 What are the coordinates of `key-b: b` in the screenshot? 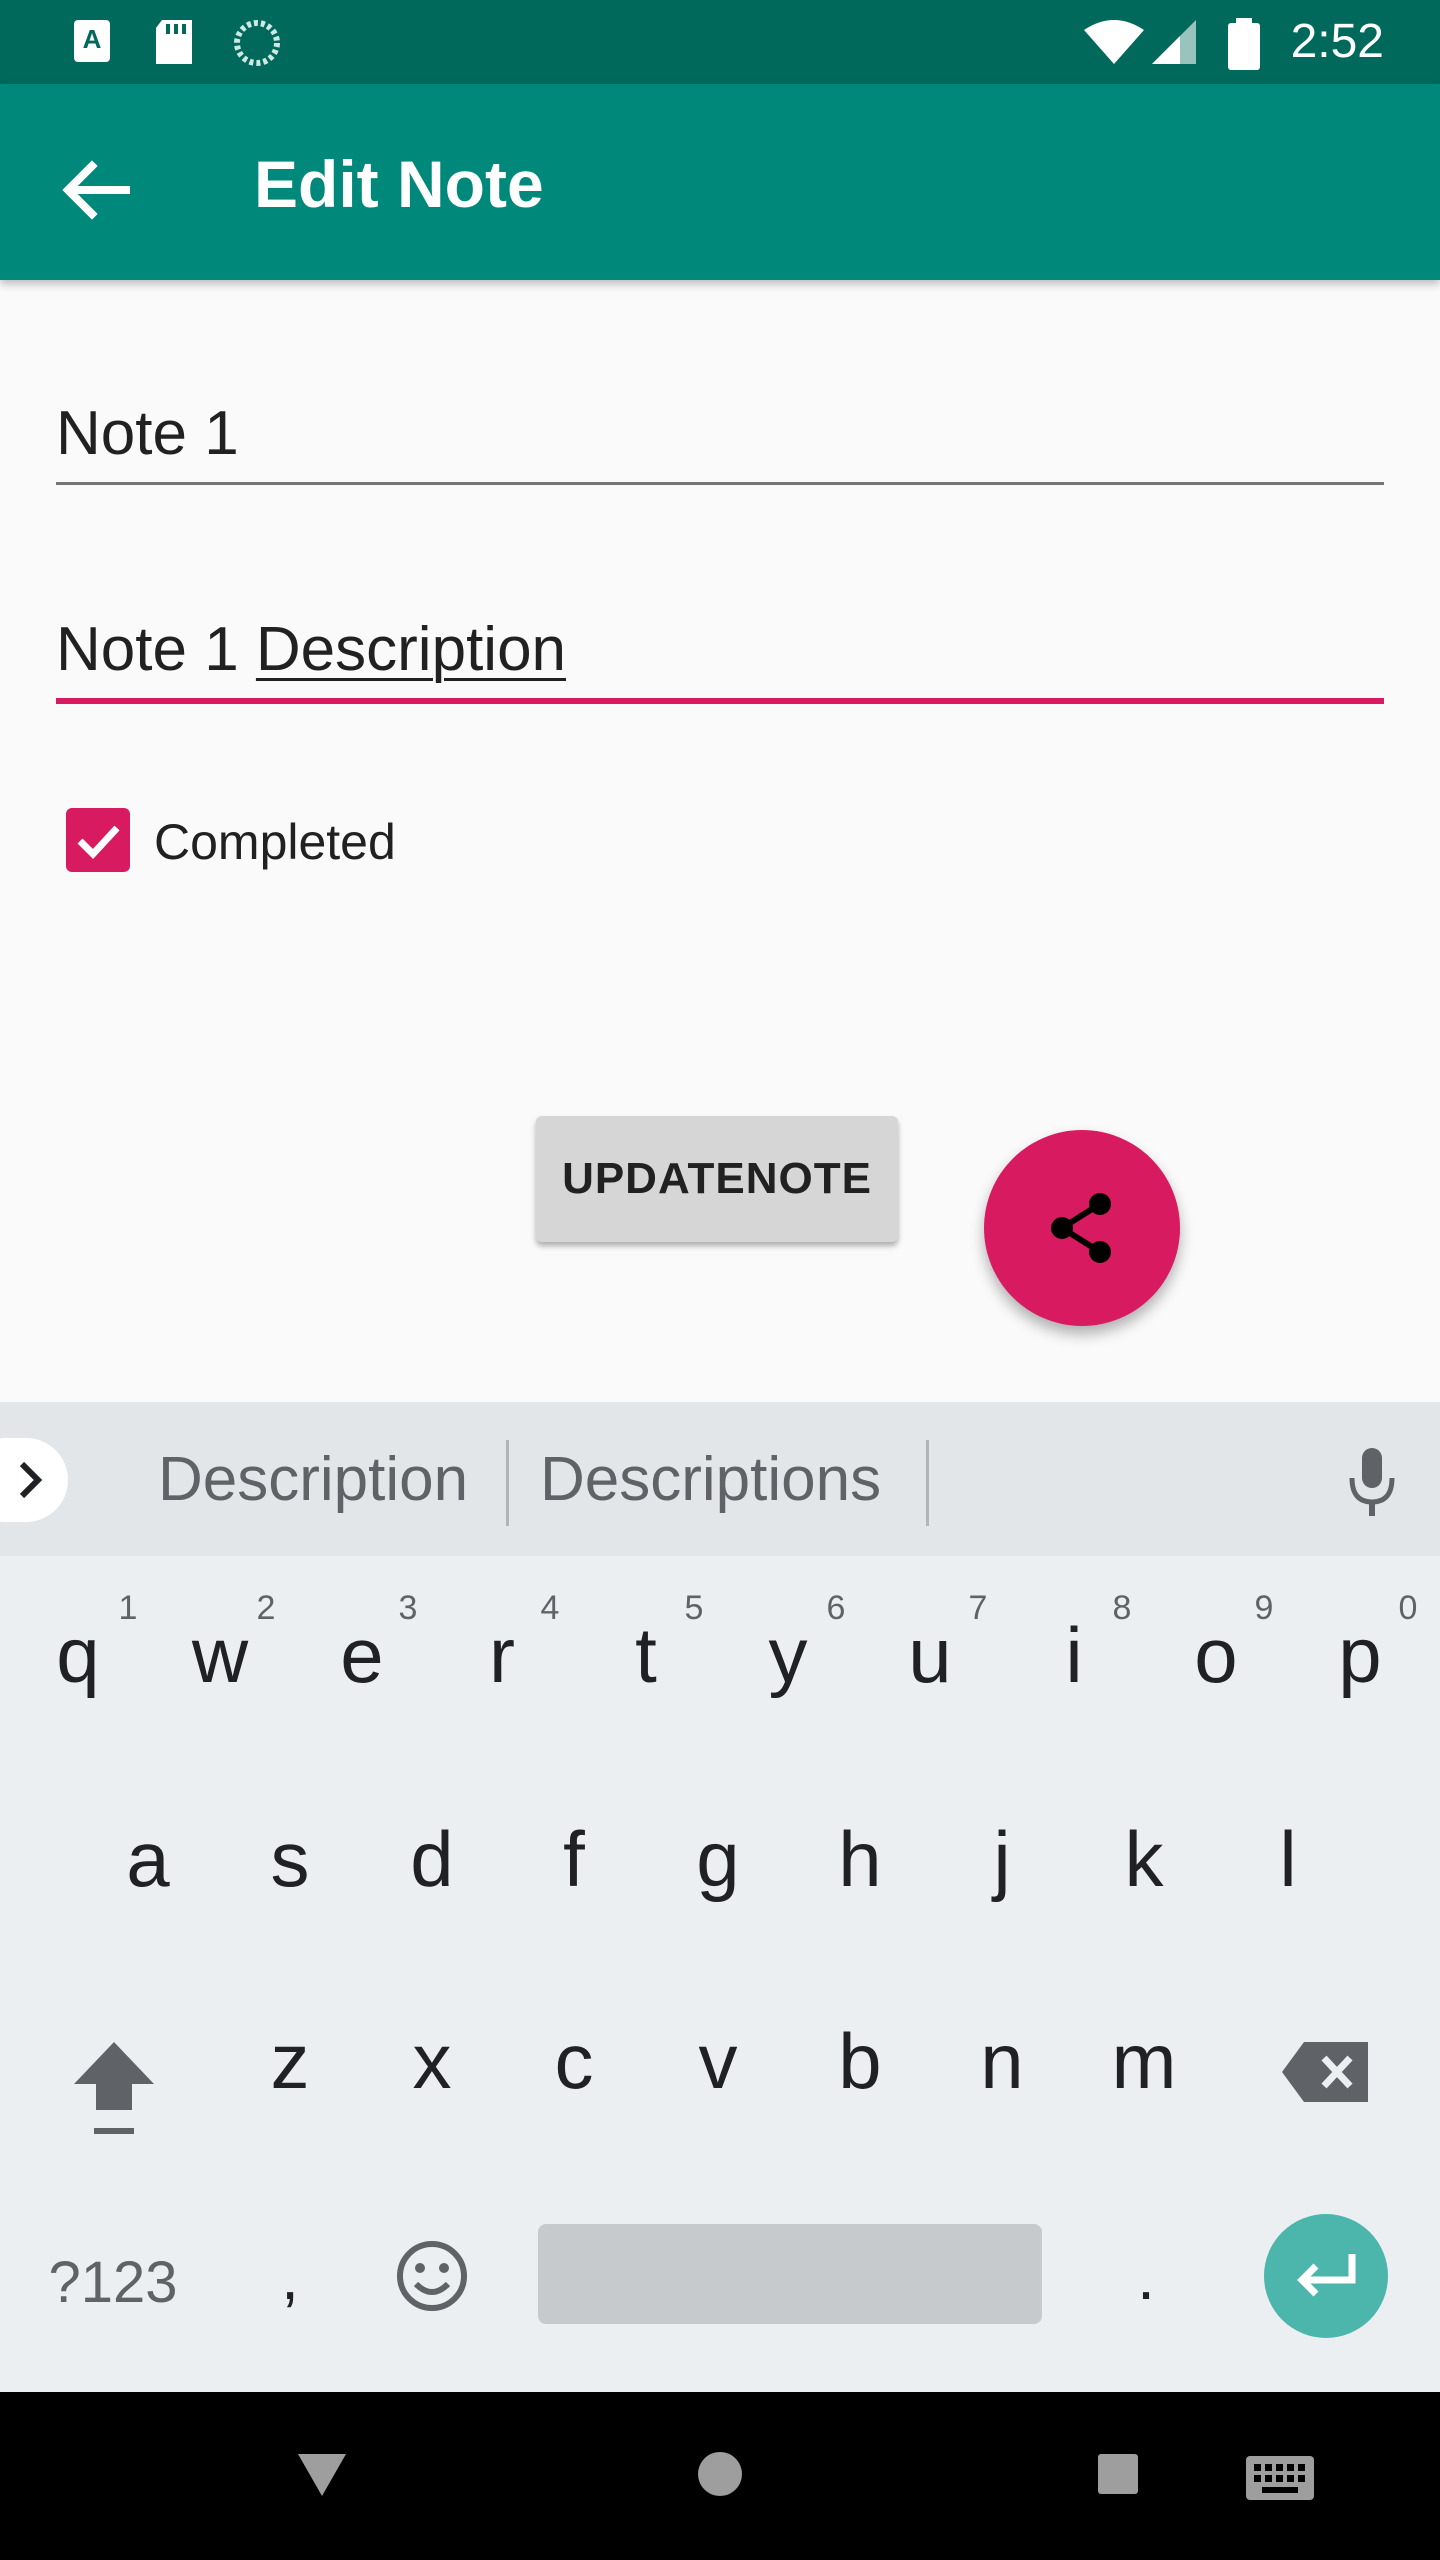 It's located at (860, 2061).